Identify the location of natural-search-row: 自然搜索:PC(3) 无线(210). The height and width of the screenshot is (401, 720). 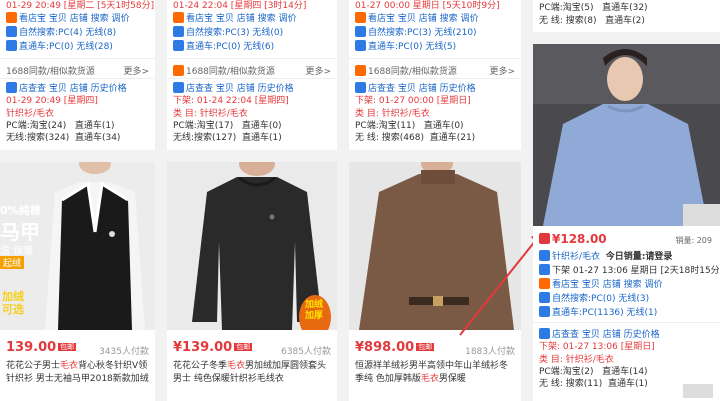
(416, 32).